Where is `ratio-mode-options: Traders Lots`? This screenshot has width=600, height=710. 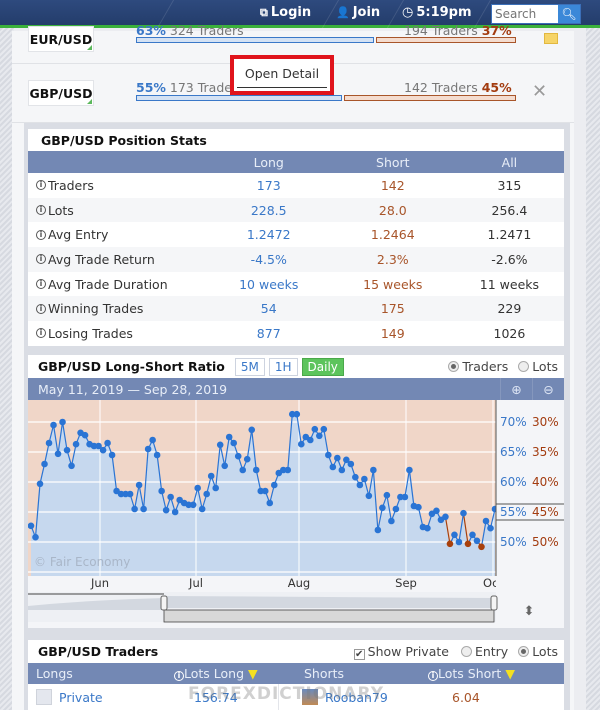 ratio-mode-options: Traders Lots is located at coordinates (506, 366).